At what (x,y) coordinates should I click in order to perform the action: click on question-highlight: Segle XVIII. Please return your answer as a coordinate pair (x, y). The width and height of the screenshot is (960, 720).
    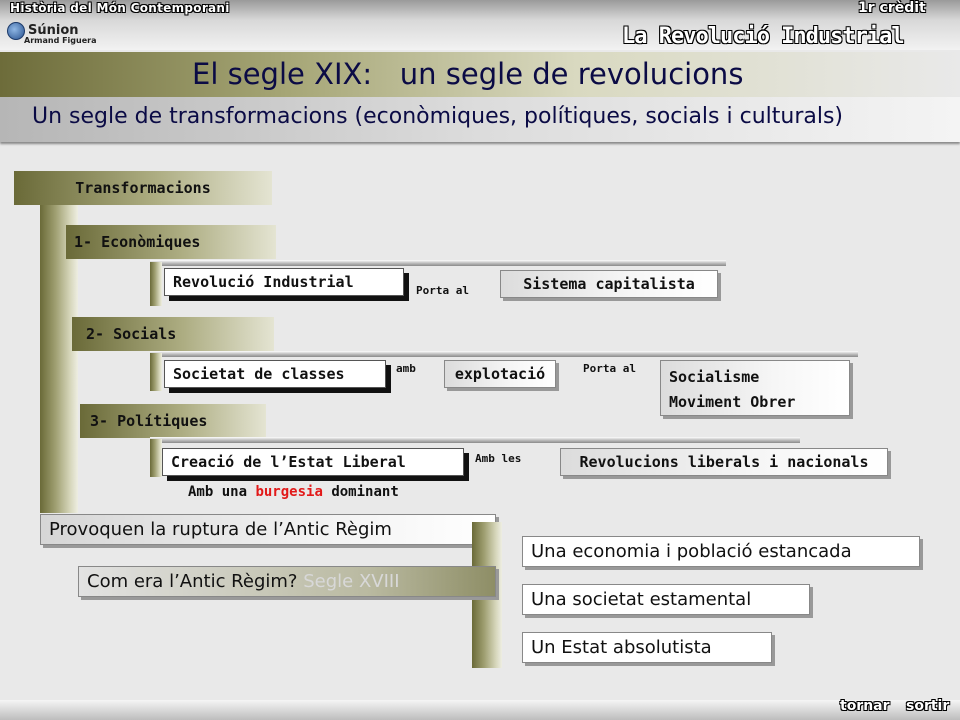
    Looking at the image, I should click on (351, 581).